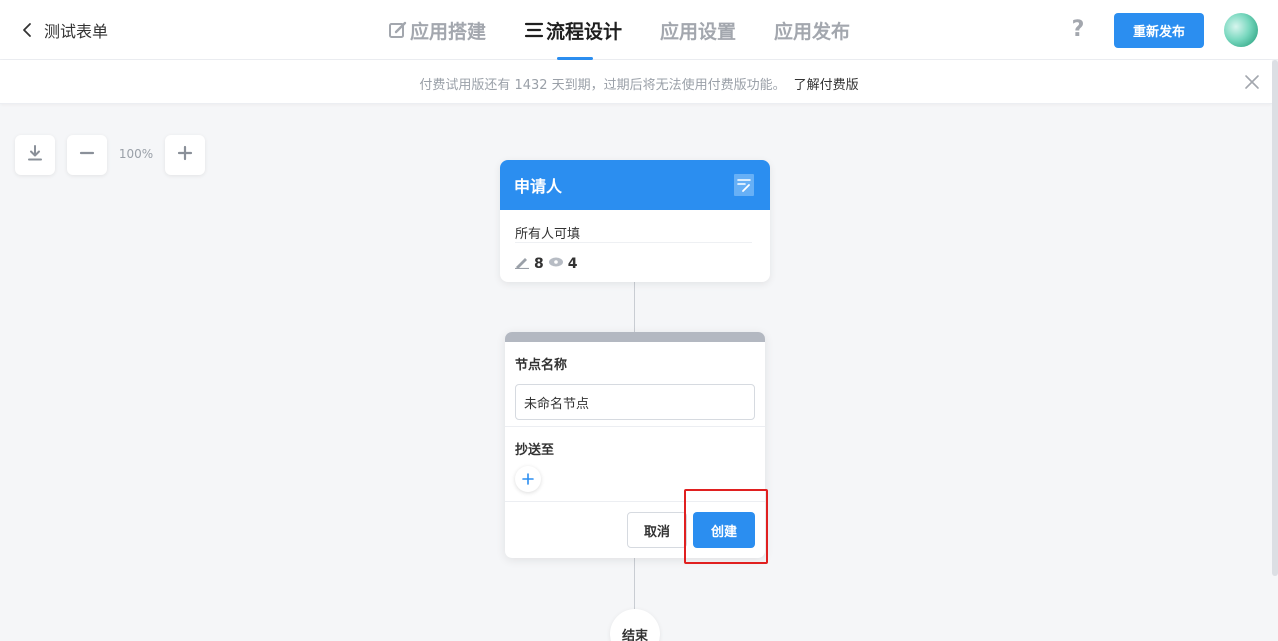 The width and height of the screenshot is (1278, 641). Describe the element at coordinates (635, 221) in the screenshot. I see `applicant-node: 申请人 所有人可填 8 4` at that location.